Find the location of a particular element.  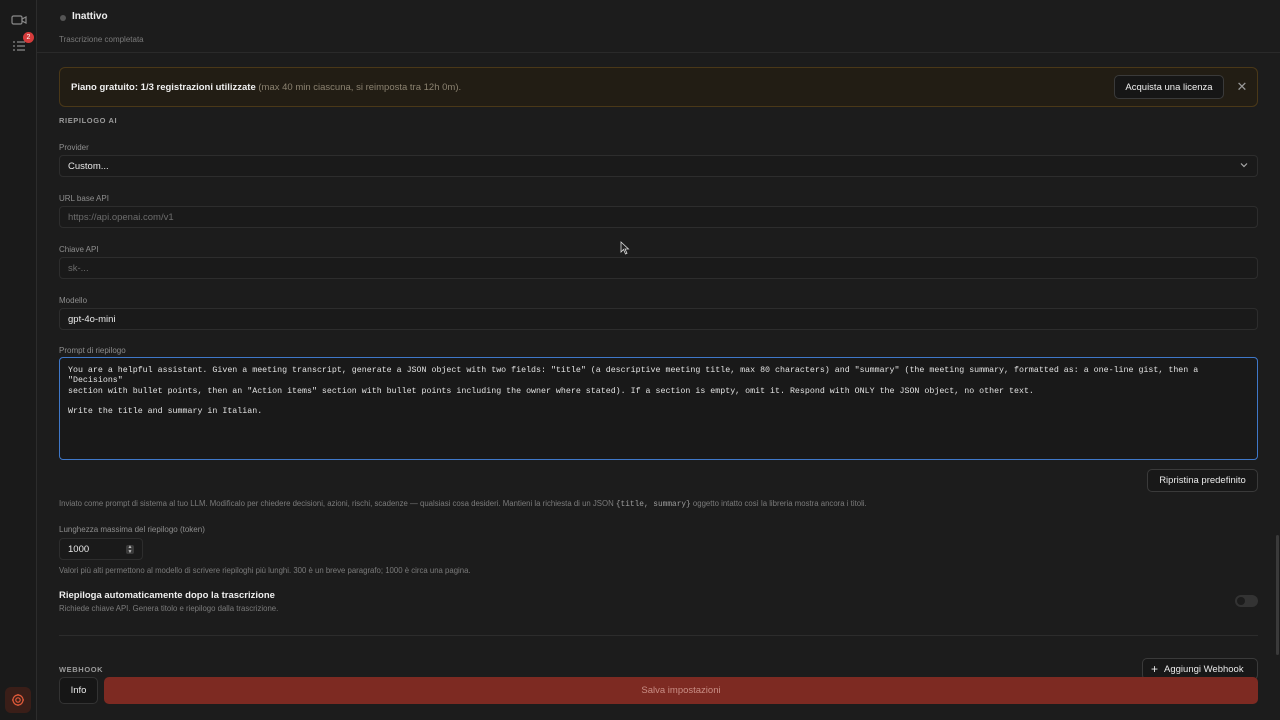

notification-badge: 2 is located at coordinates (28, 37).